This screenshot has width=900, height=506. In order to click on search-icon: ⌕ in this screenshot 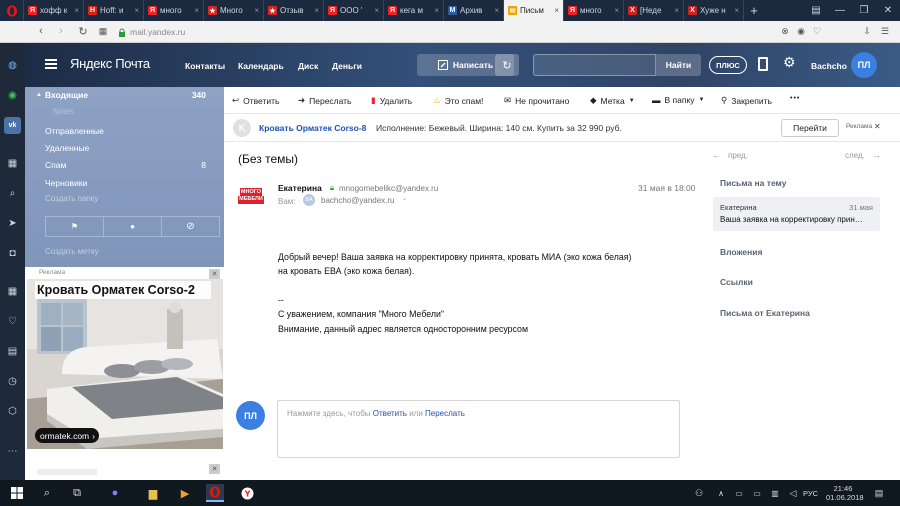, I will do `click(12, 193)`.